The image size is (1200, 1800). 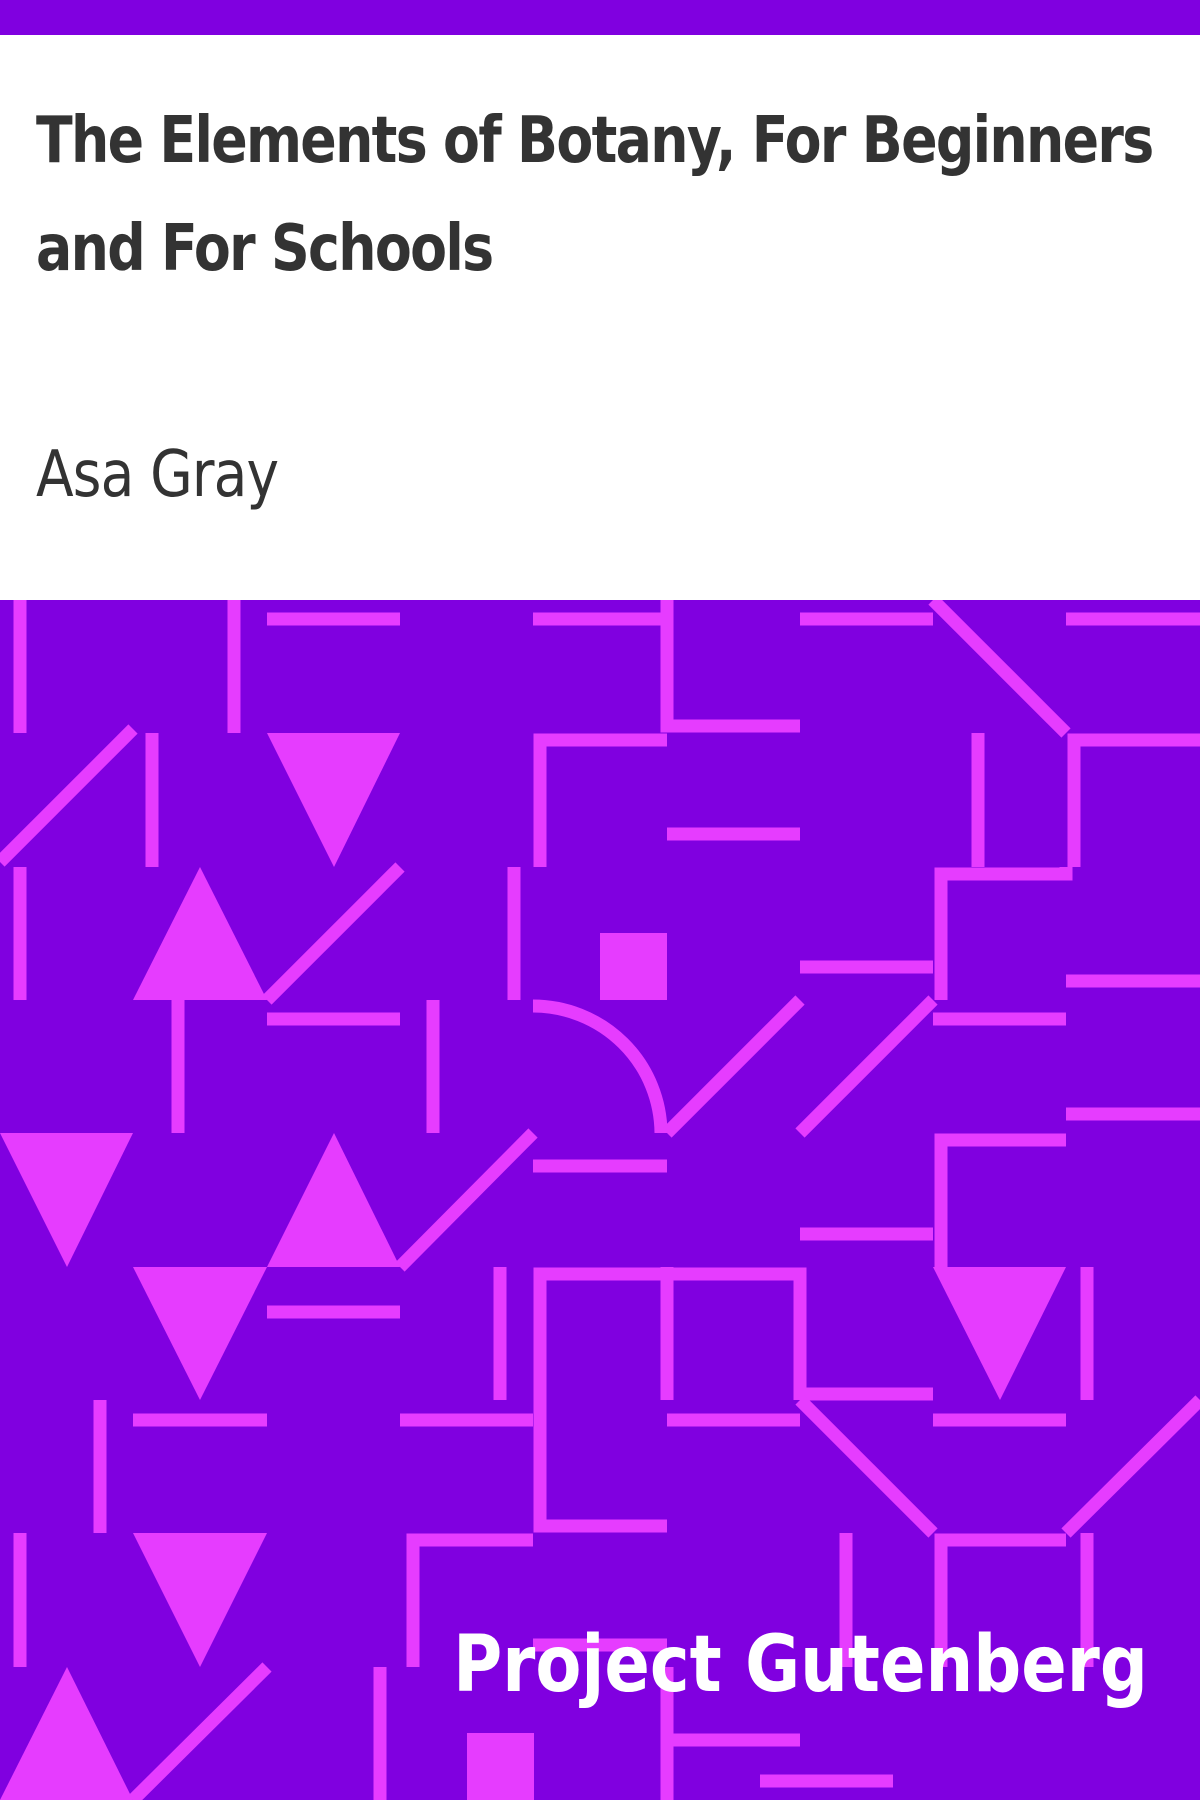 I want to click on book-author: Asa Gray, so click(x=157, y=475).